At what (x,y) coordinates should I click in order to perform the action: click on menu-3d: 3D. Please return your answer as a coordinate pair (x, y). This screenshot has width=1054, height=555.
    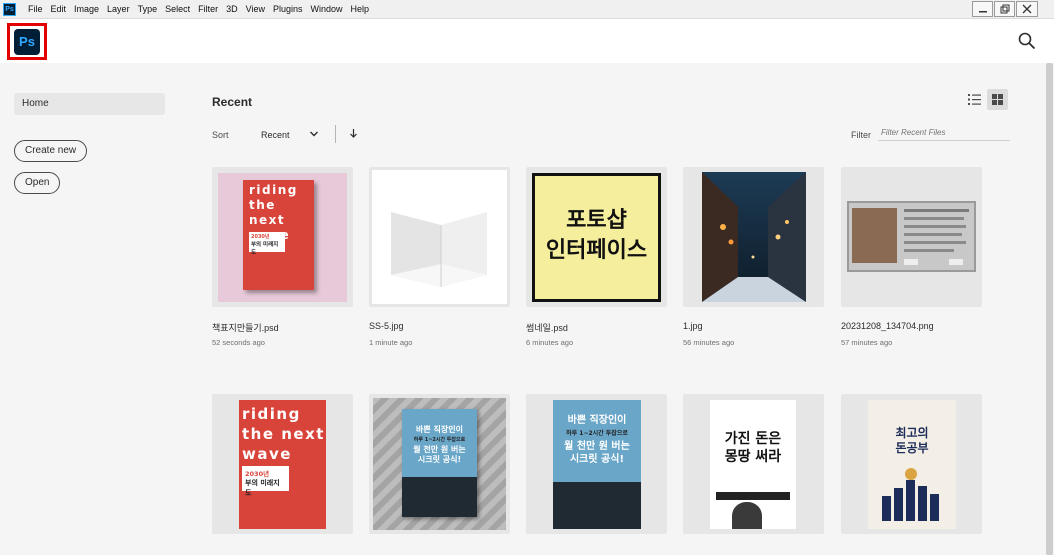
    Looking at the image, I should click on (232, 9).